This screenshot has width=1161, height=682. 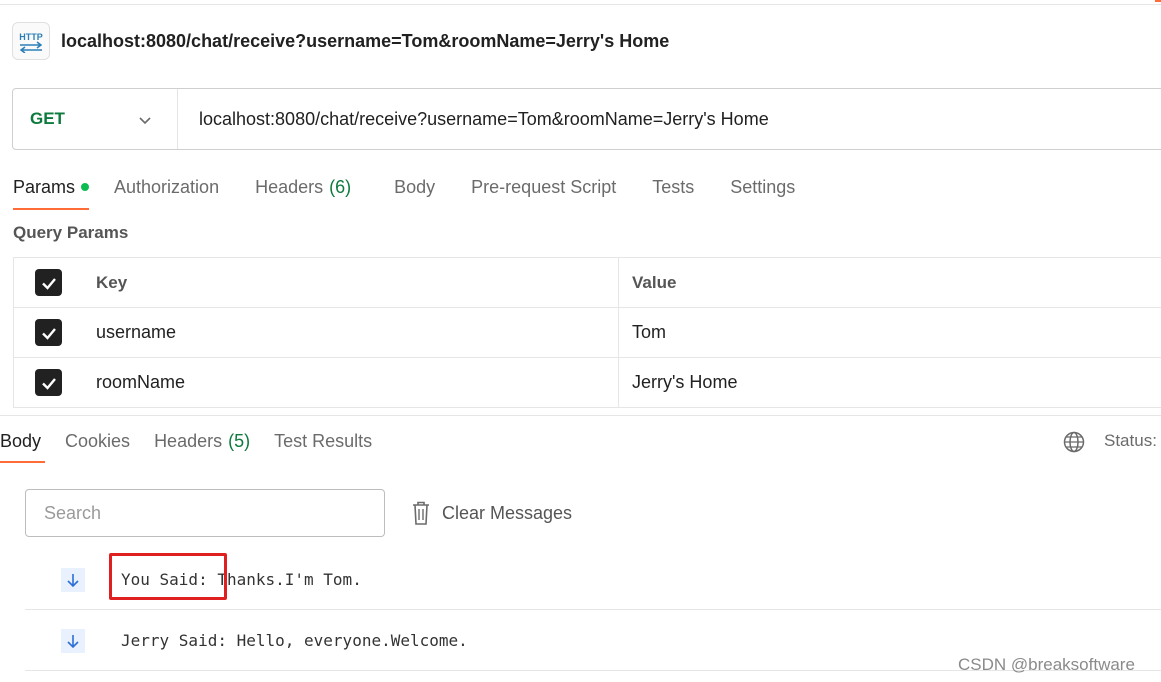 I want to click on response-tab-headers: Headers (5), so click(x=202, y=441).